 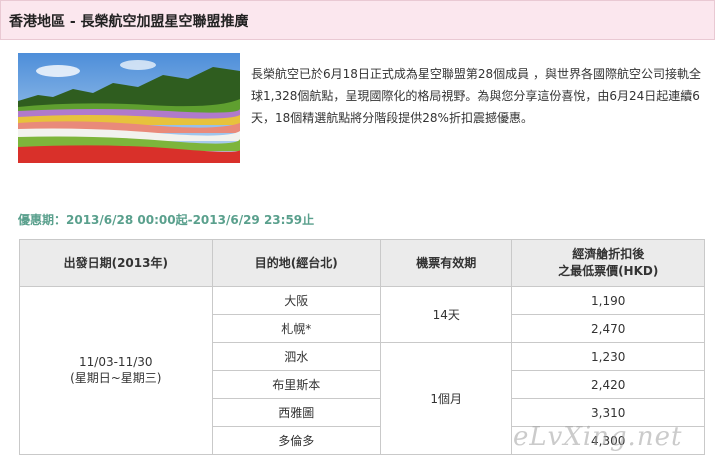 I want to click on destination-cell: 多倫多, so click(x=296, y=440).